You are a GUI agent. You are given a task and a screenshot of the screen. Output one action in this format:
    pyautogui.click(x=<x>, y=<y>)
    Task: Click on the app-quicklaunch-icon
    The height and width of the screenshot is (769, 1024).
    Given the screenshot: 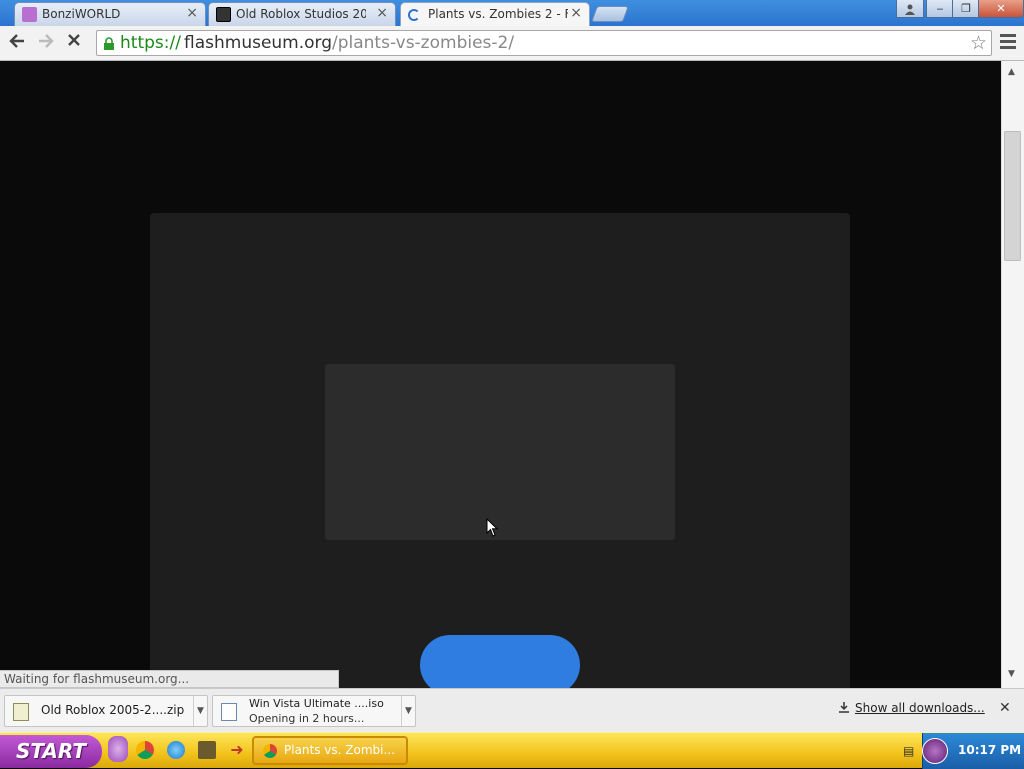 What is the action you would take?
    pyautogui.click(x=207, y=750)
    